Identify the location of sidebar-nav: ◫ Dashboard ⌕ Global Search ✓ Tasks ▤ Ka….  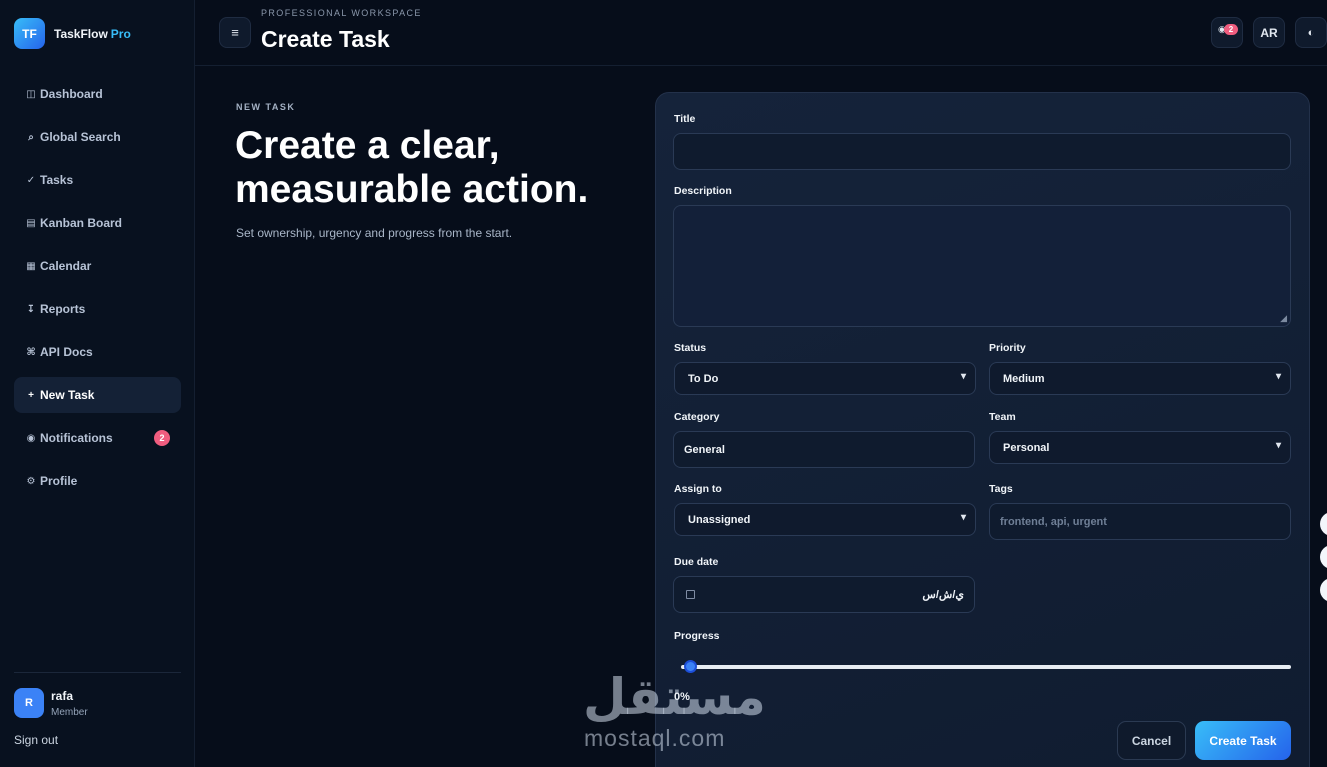
(97, 291).